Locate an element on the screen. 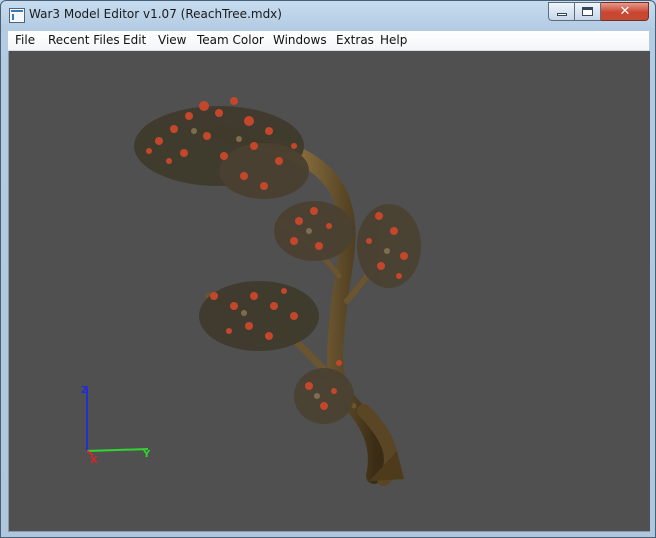 This screenshot has height=538, width=656. maximize-icon is located at coordinates (587, 11).